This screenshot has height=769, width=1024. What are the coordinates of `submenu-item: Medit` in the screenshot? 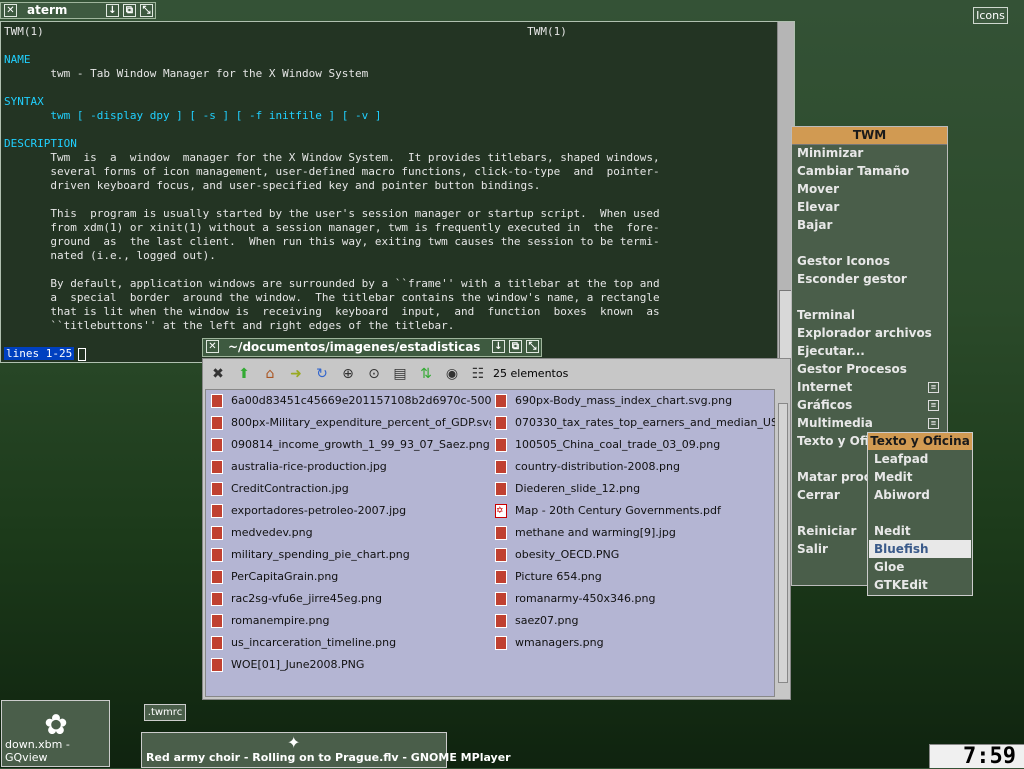 It's located at (893, 477).